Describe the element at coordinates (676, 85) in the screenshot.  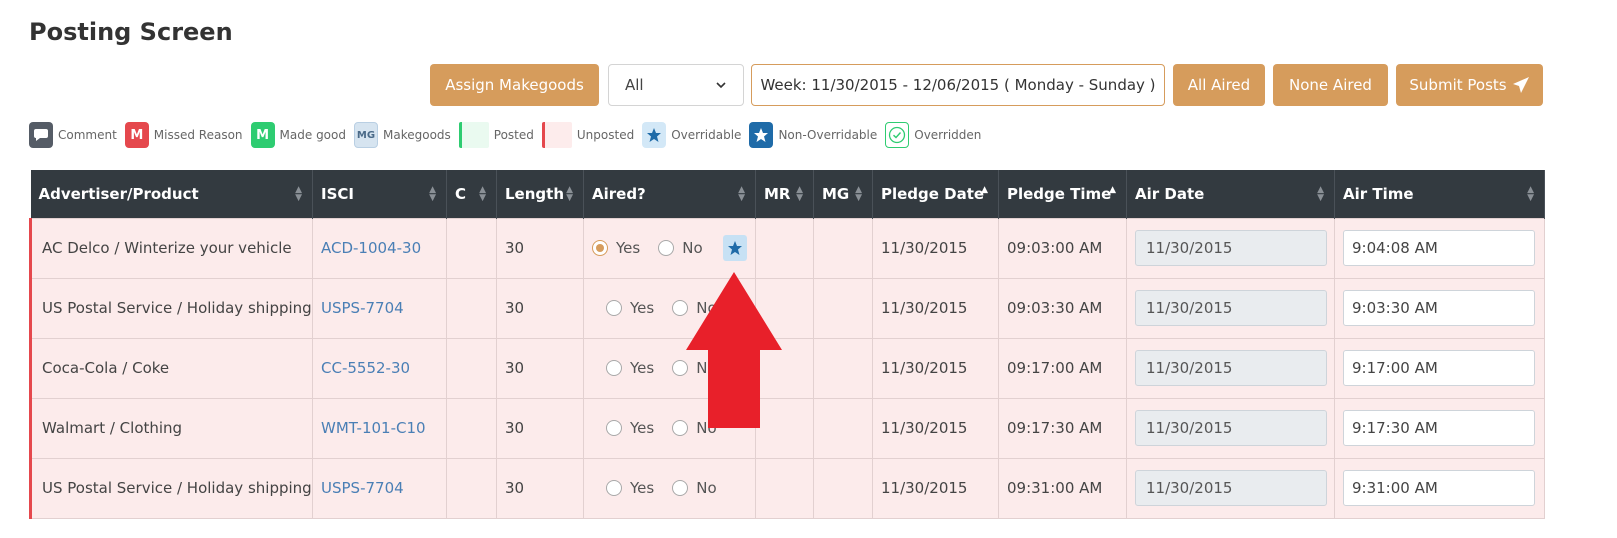
I see `filter-select: All` at that location.